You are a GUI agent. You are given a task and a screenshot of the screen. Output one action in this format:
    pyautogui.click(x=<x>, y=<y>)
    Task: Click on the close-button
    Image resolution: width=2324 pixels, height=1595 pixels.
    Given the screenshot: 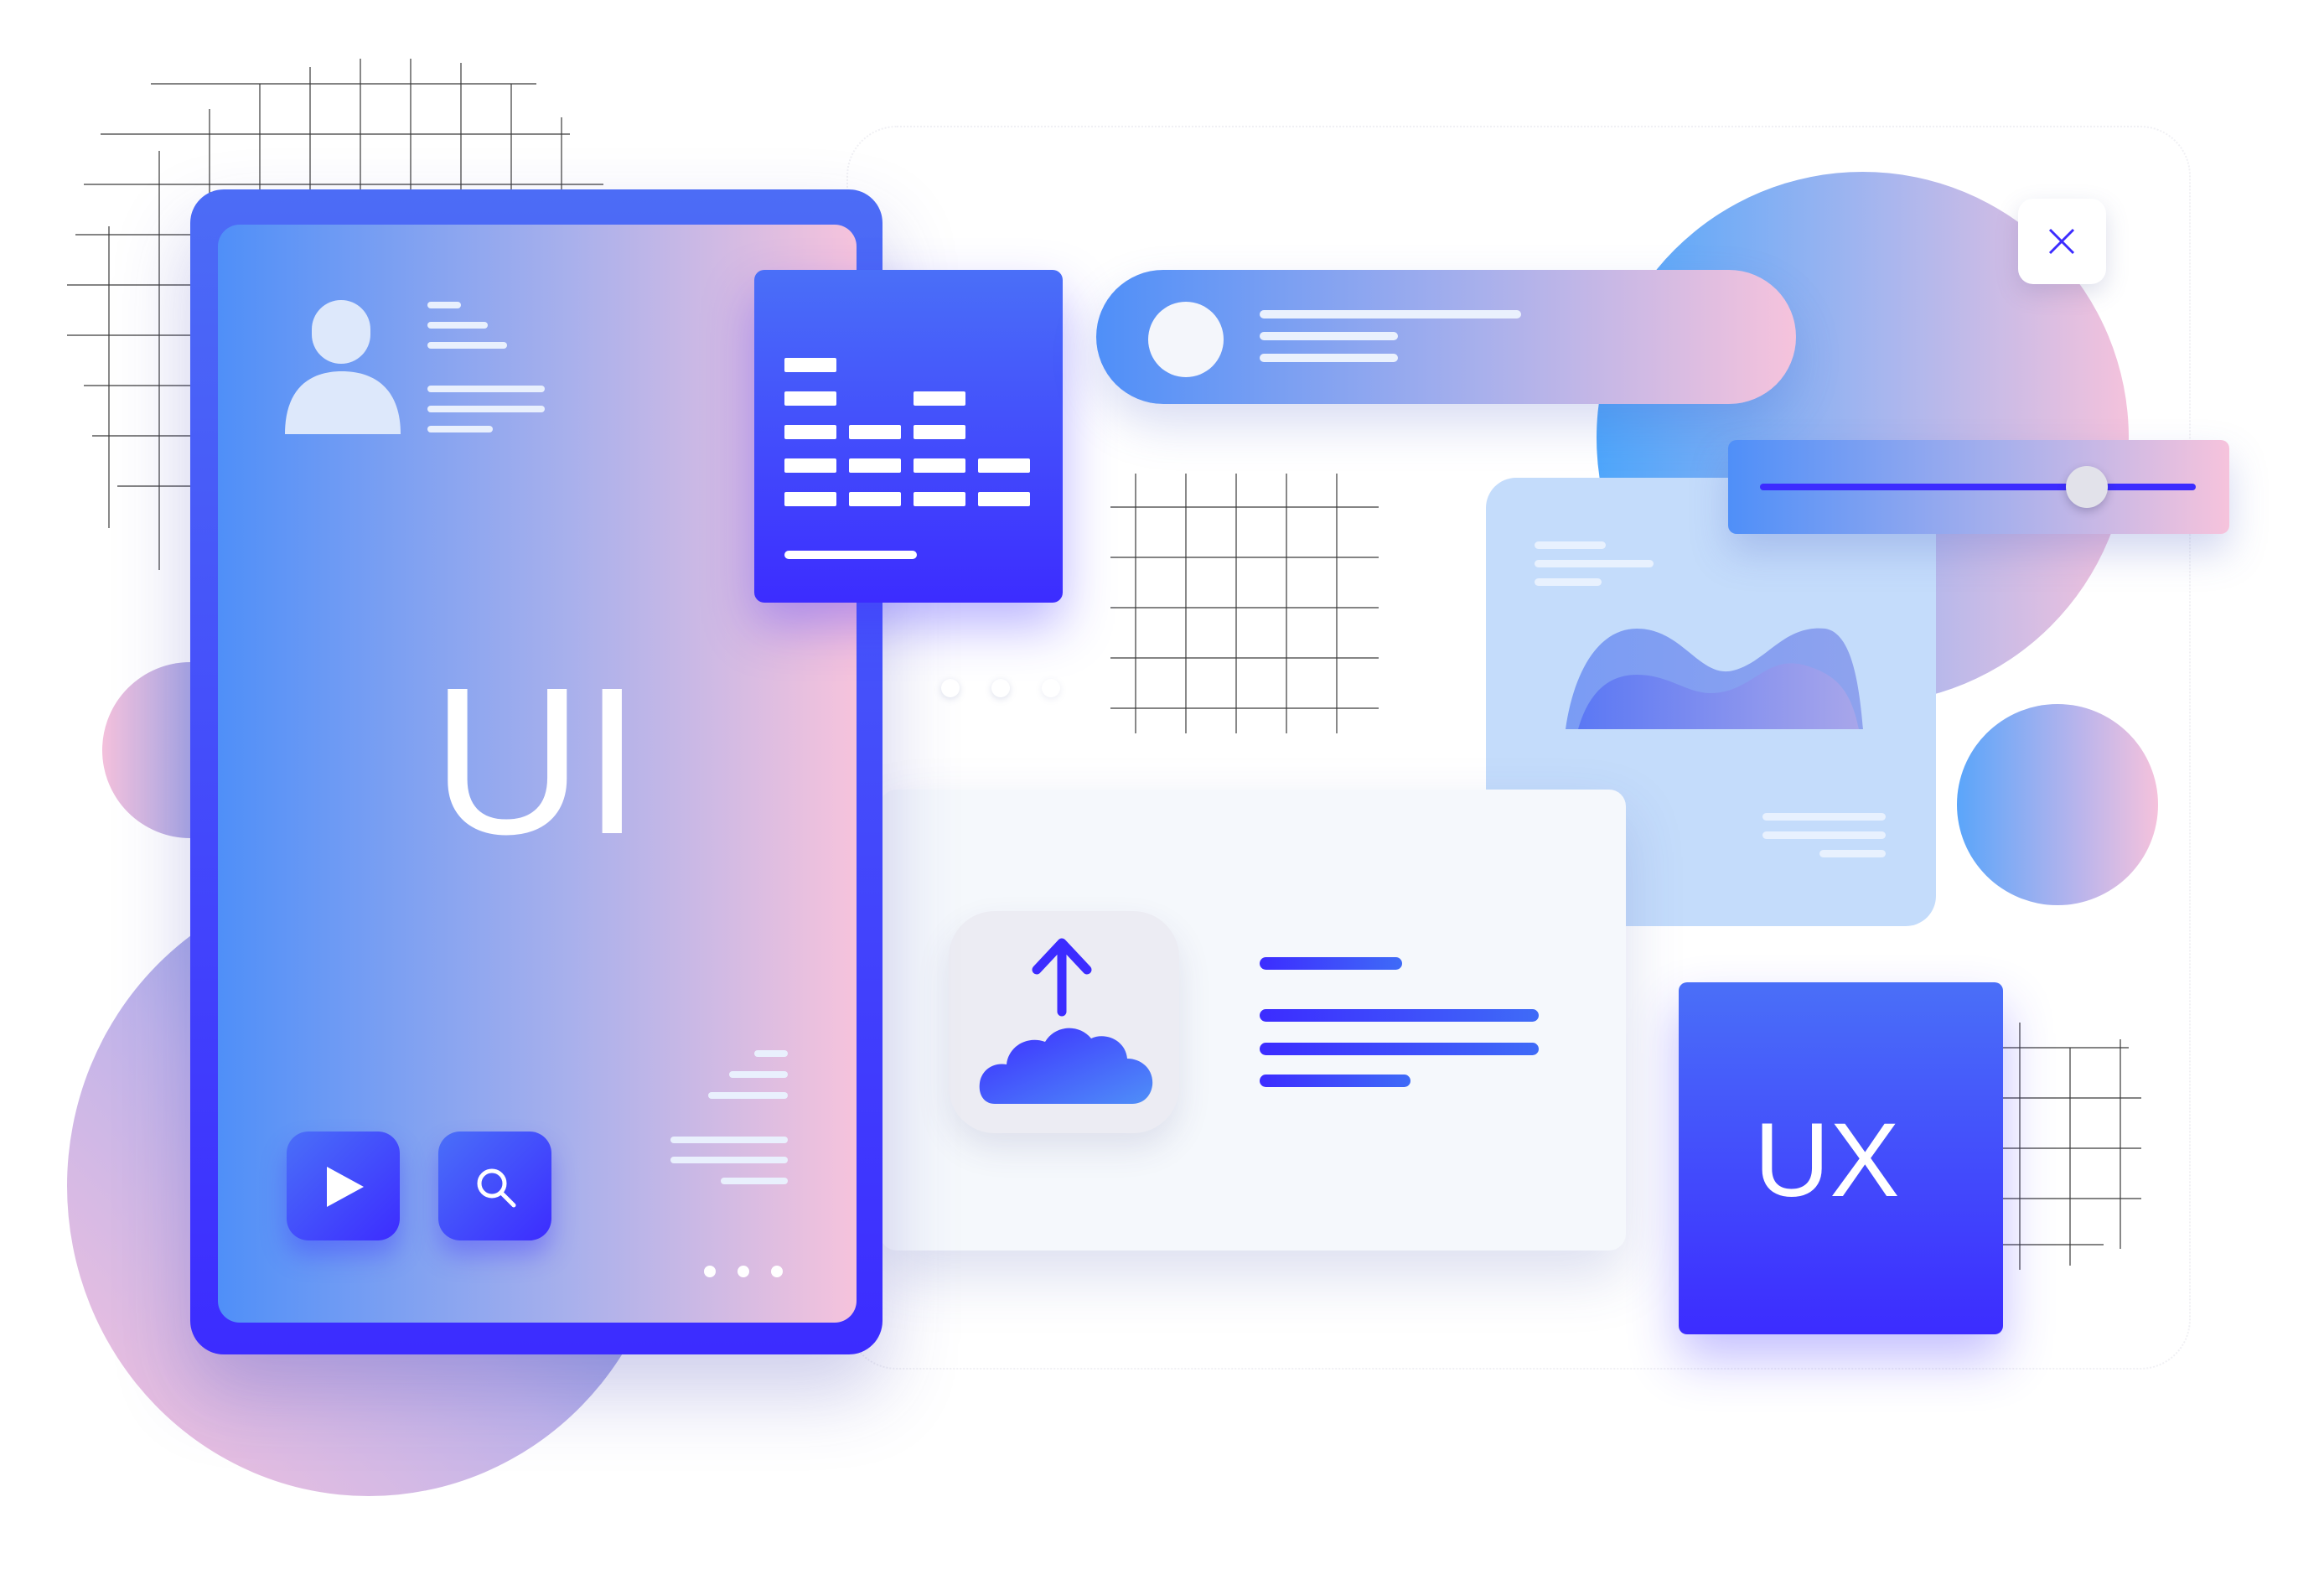 What is the action you would take?
    pyautogui.click(x=2062, y=241)
    